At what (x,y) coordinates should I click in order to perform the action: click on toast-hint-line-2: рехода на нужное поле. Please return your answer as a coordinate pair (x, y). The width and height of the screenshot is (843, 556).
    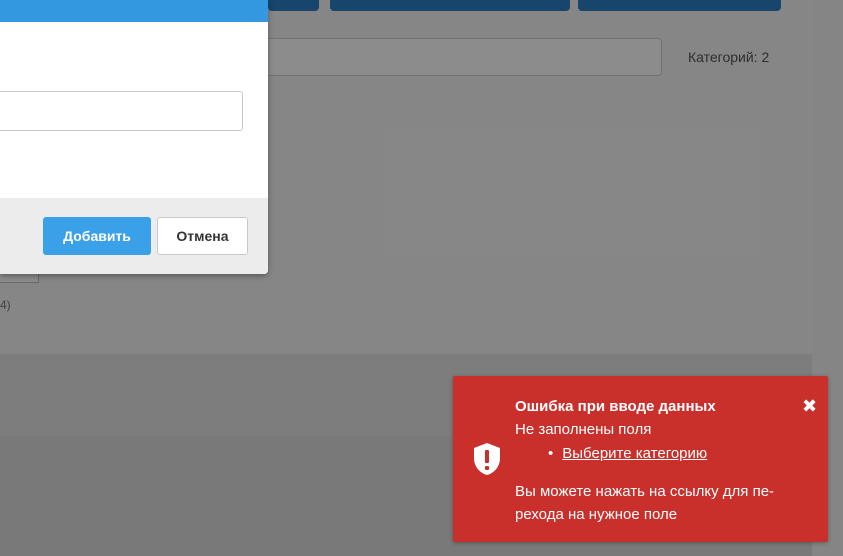
    Looking at the image, I should click on (596, 514).